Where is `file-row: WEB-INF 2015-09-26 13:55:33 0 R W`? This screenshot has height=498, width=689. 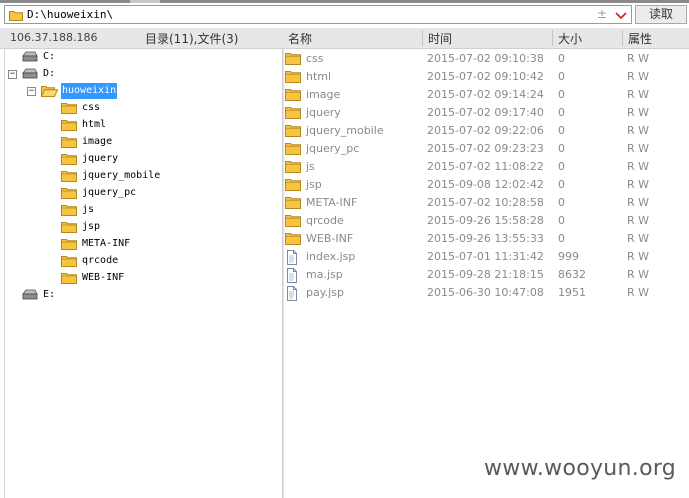
file-row: WEB-INF 2015-09-26 13:55:33 0 R W is located at coordinates (486, 239).